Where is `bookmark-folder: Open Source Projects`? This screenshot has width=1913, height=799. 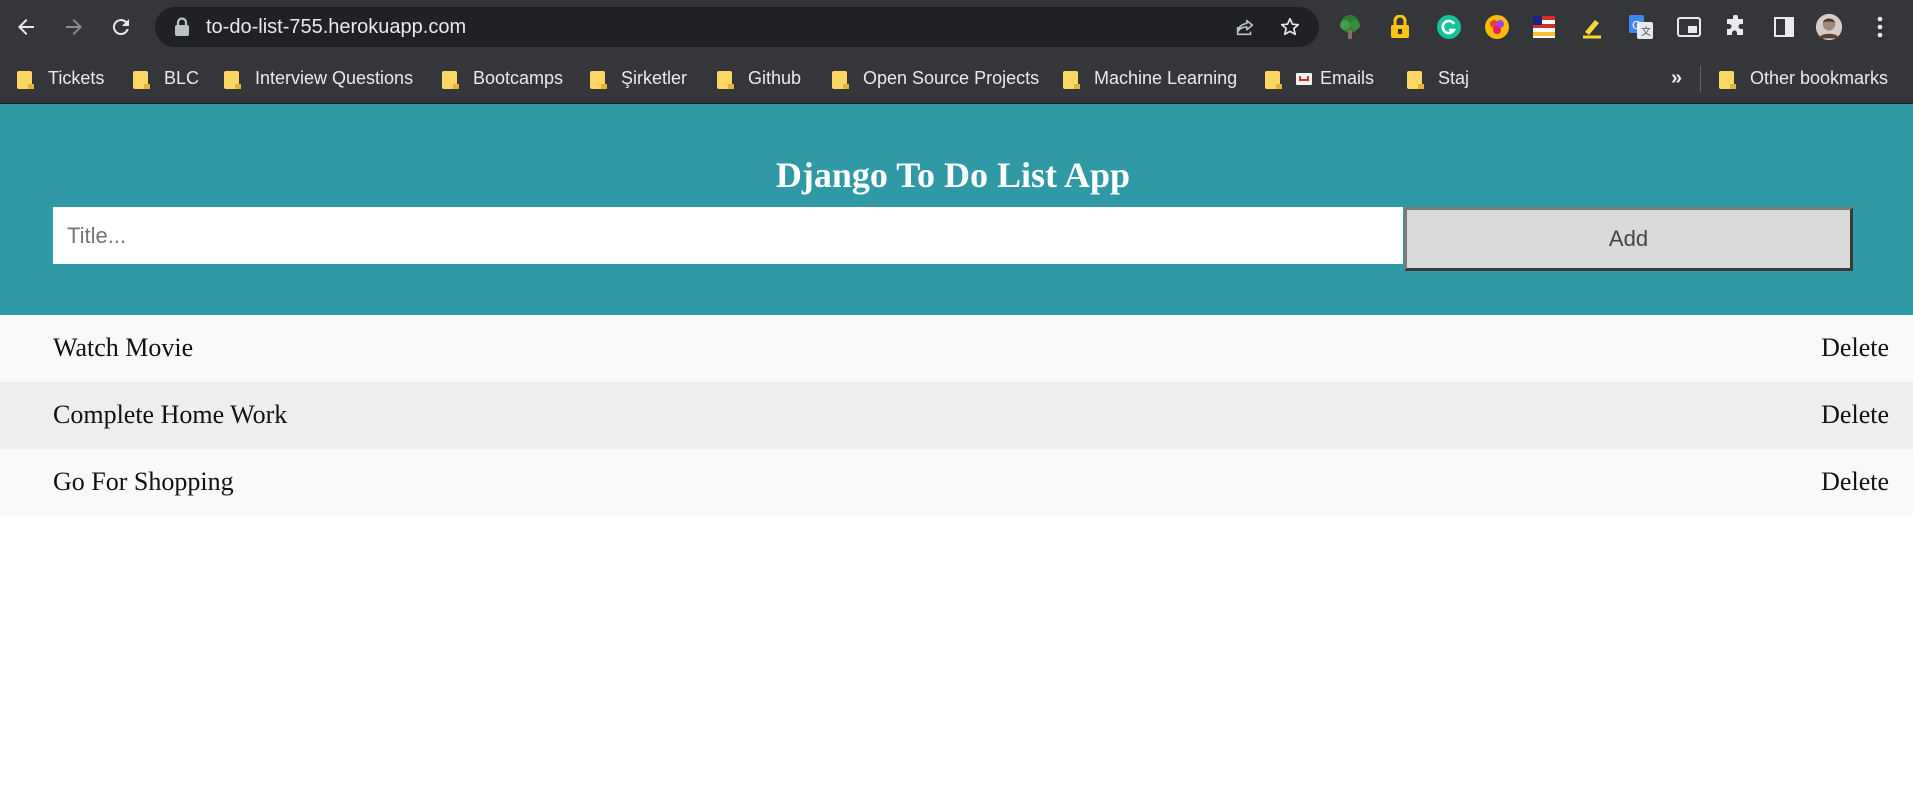 bookmark-folder: Open Source Projects is located at coordinates (935, 78).